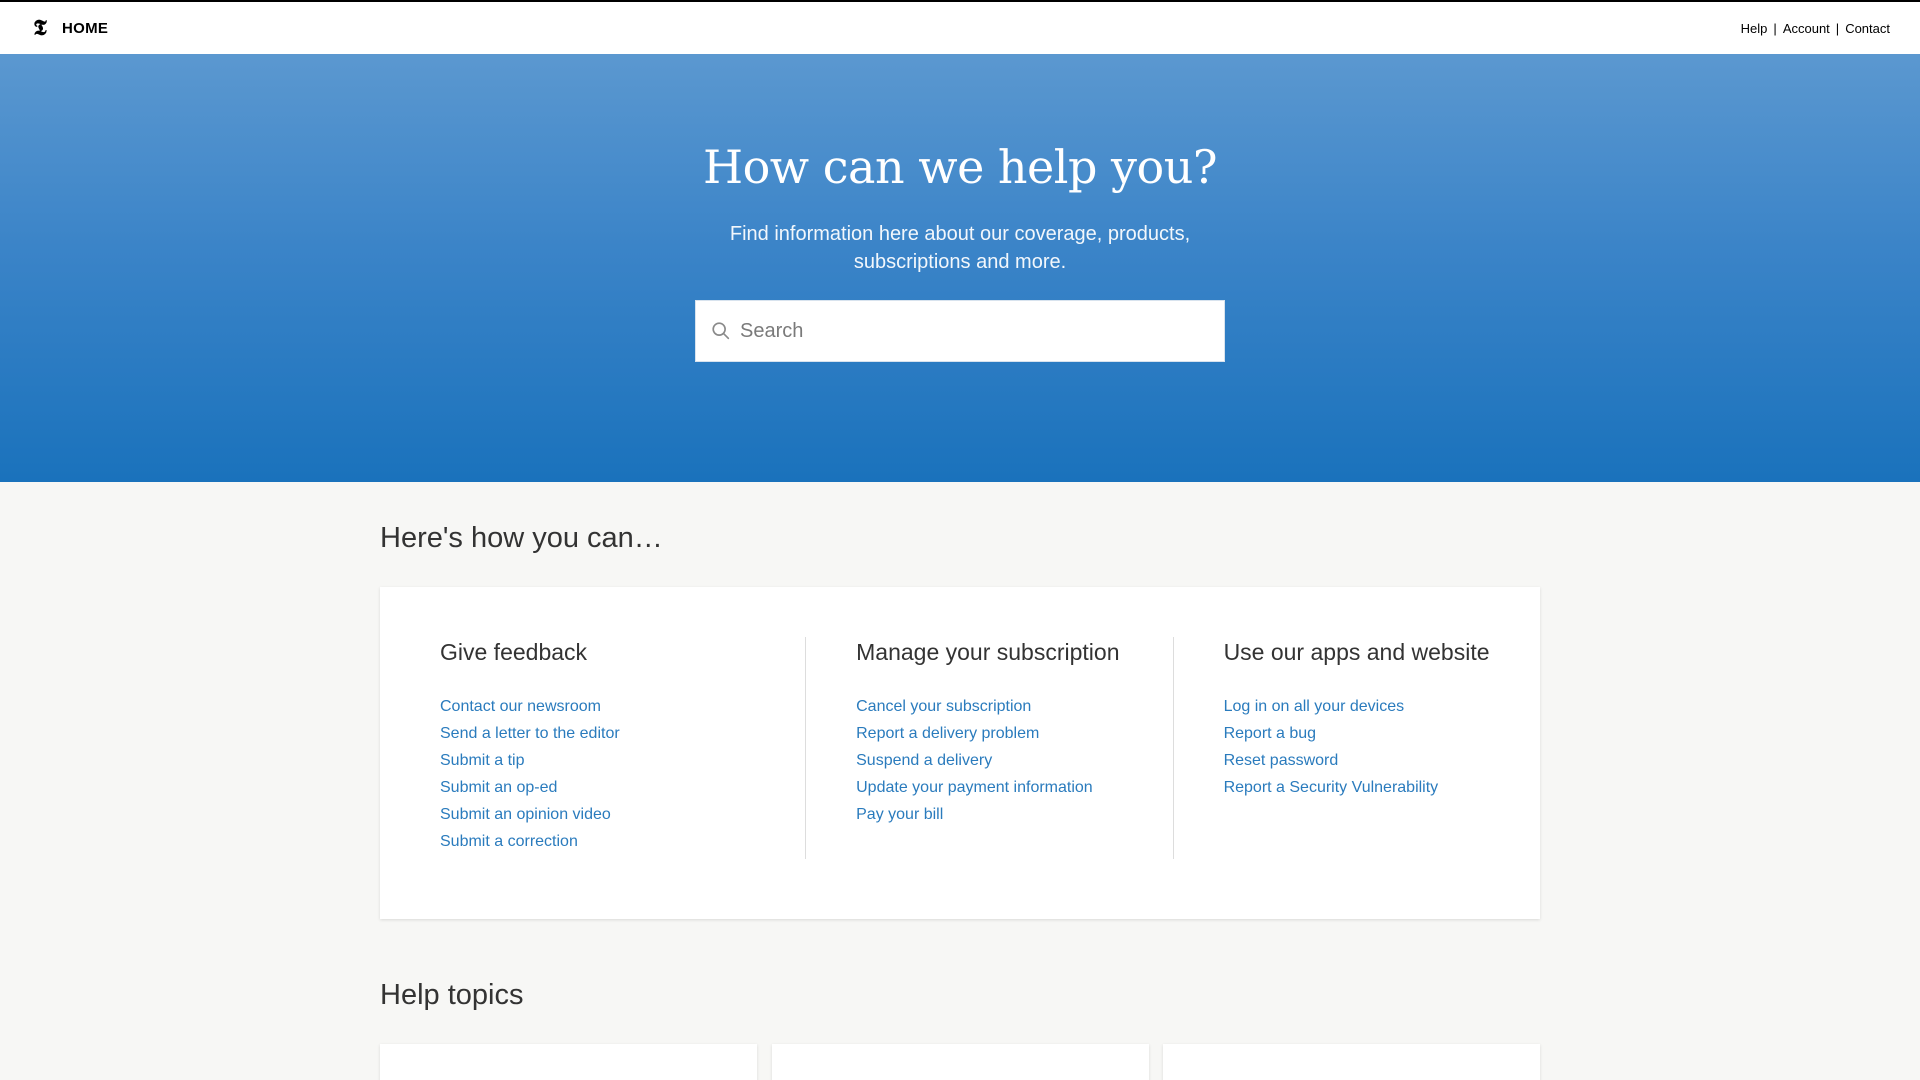 Image resolution: width=1920 pixels, height=1080 pixels. Describe the element at coordinates (482, 760) in the screenshot. I see `link-submit-tip: Submit a tip` at that location.